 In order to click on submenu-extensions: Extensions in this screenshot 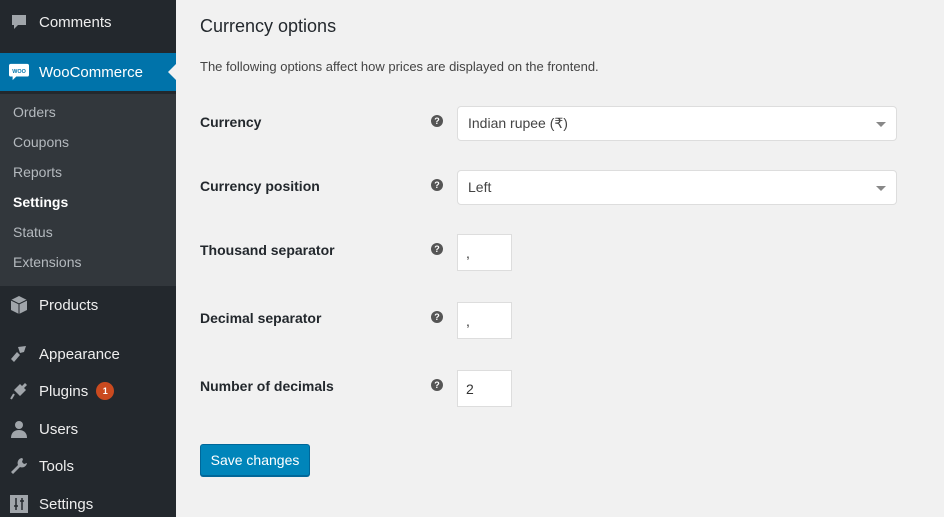, I will do `click(47, 262)`.